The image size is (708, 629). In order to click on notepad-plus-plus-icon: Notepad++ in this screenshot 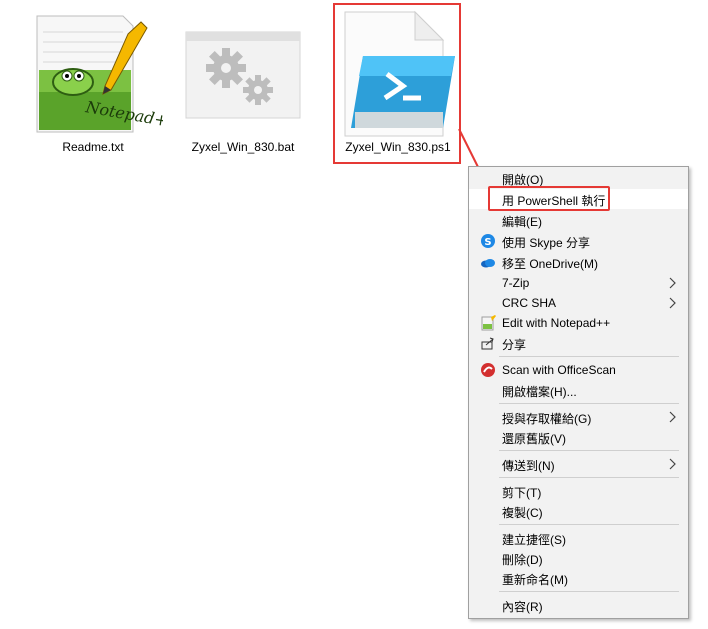, I will do `click(99, 74)`.